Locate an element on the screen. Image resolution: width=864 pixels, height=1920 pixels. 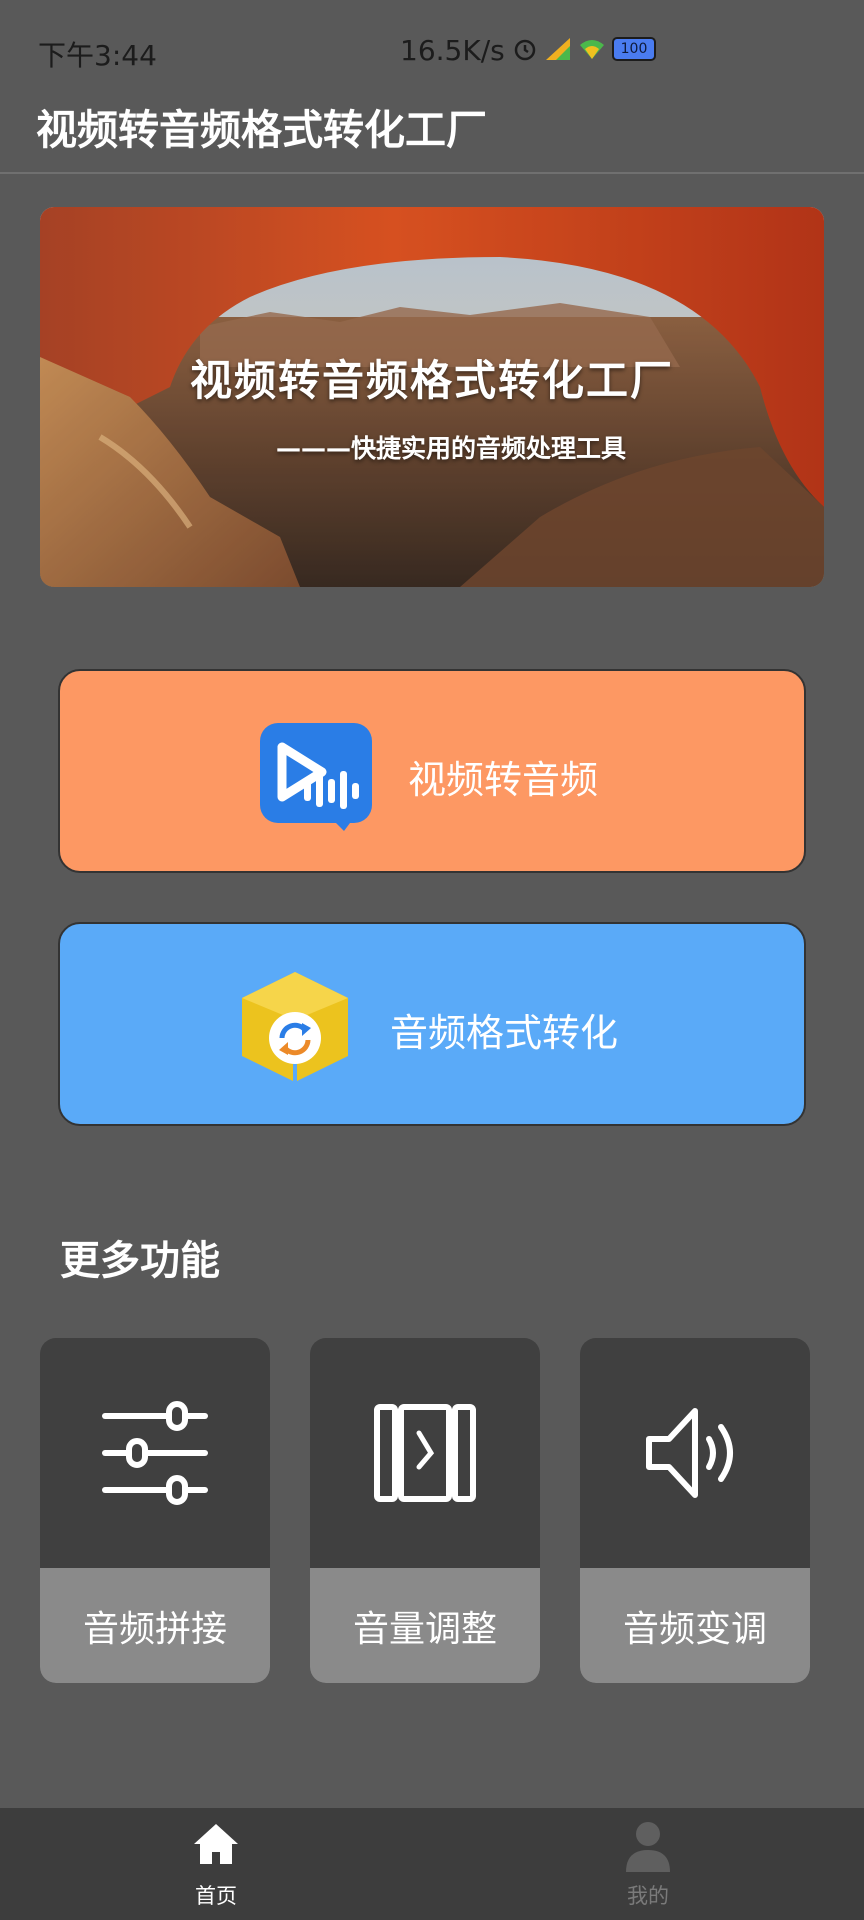
volume-adjust-label: 音量调整 is located at coordinates (425, 1625).